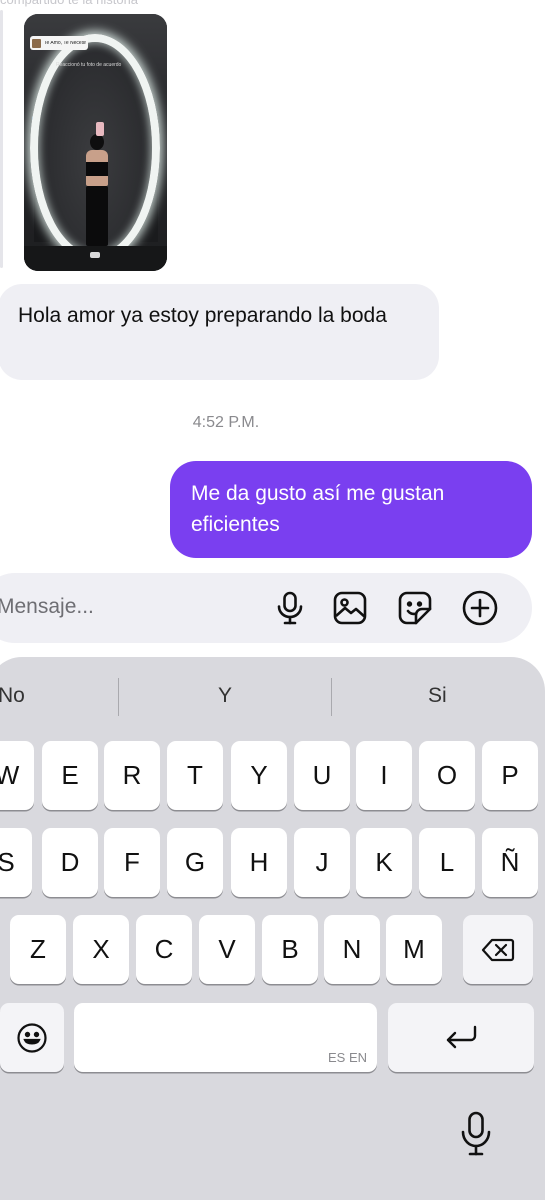 The image size is (545, 1200). Describe the element at coordinates (384, 775) in the screenshot. I see `key-i: I` at that location.